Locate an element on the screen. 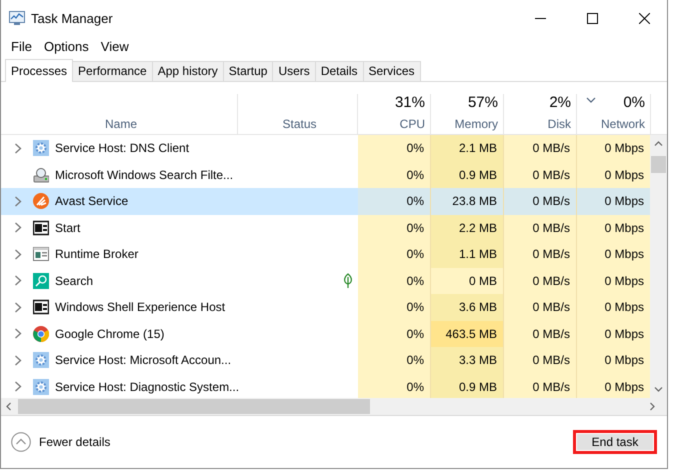  menu-item: View is located at coordinates (114, 46).